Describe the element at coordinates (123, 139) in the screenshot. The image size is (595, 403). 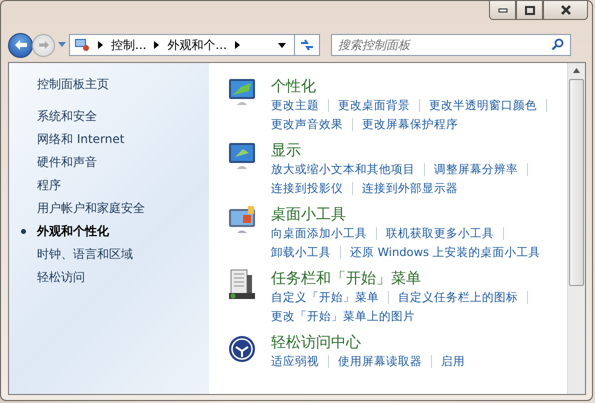
I see `sidebar-item: 网络和 Internet` at that location.